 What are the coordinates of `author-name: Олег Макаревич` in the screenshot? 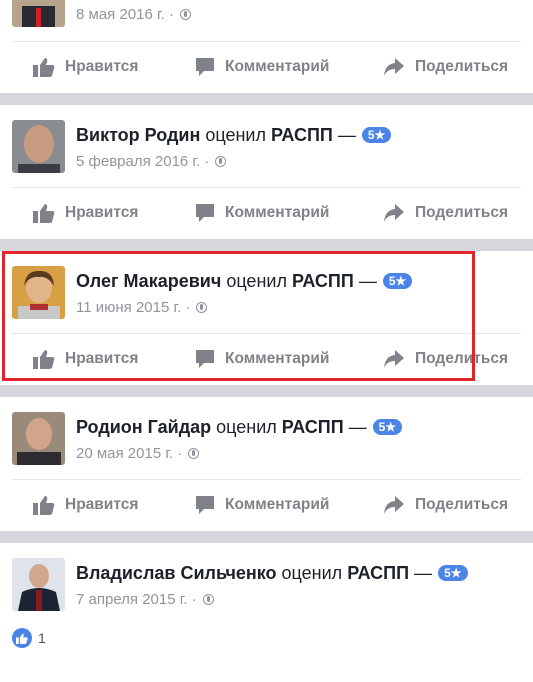 It's located at (148, 281).